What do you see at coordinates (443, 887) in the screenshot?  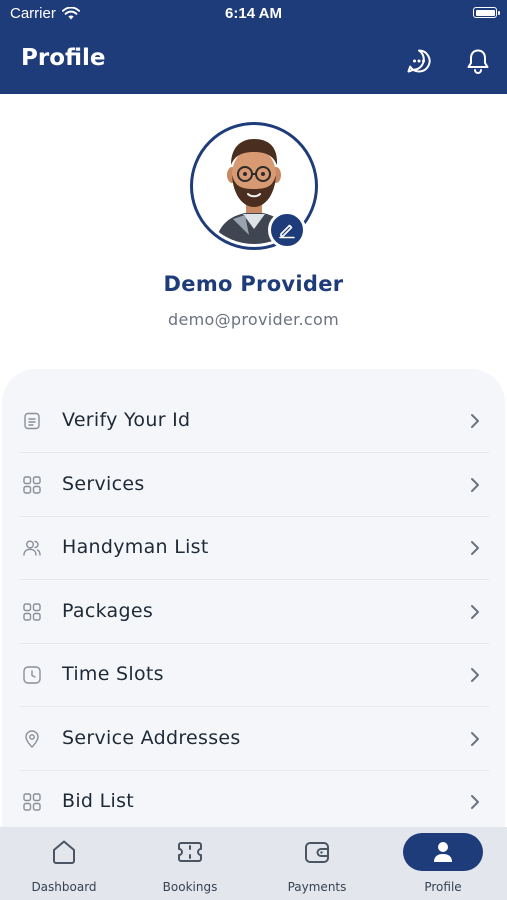 I see `nav-label: Profile` at bounding box center [443, 887].